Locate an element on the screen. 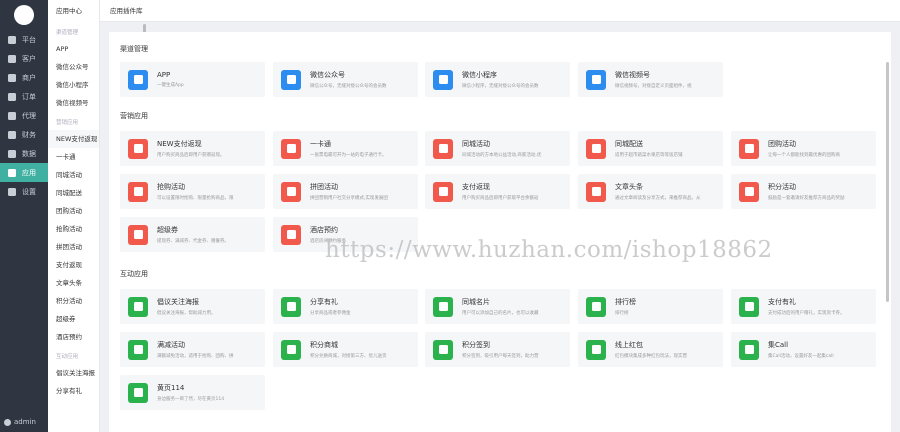 Image resolution: width=900 pixels, height=432 pixels. subnav-item: 支付返现 is located at coordinates (73, 265).